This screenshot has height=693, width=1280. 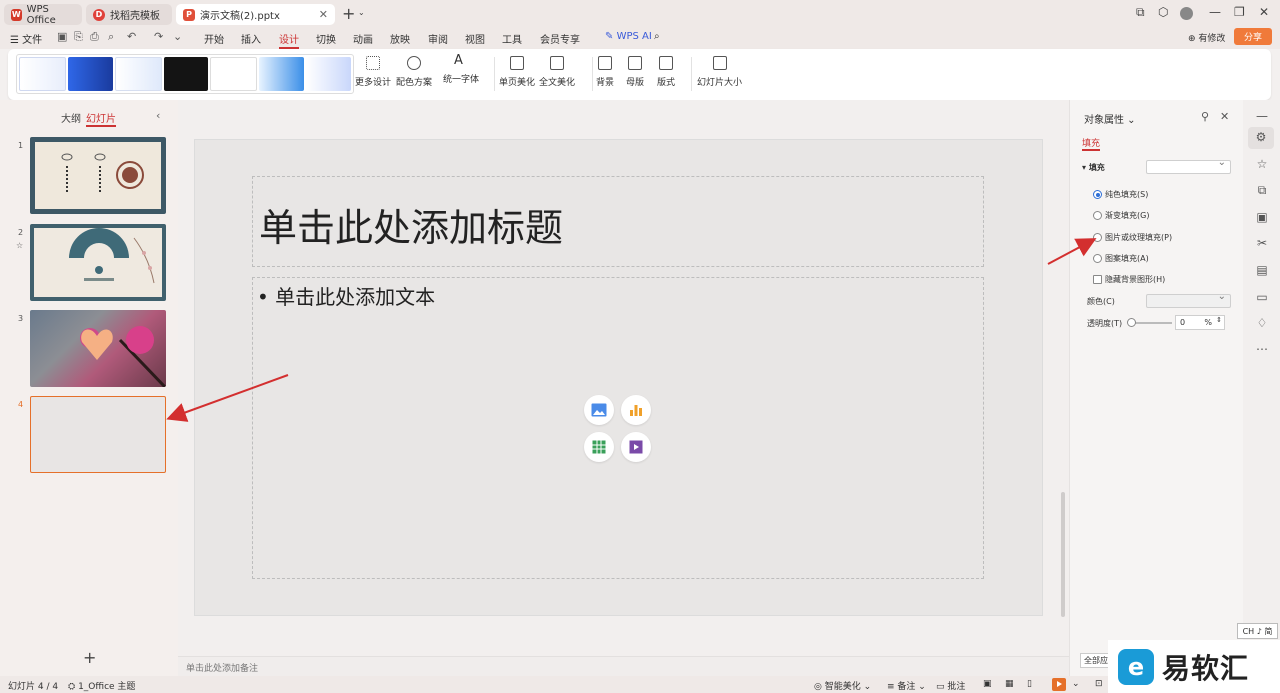 I want to click on tab-slides: 幻灯片, so click(x=101, y=118).